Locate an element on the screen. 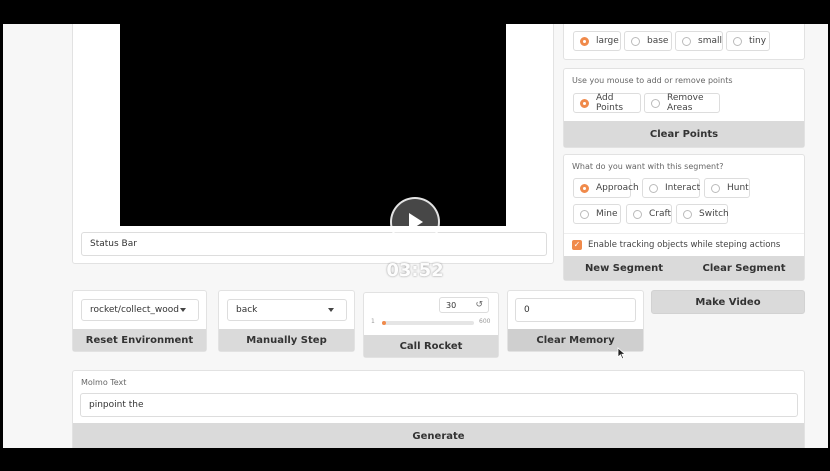 The image size is (830, 471). model-size-option-small: small is located at coordinates (699, 41).